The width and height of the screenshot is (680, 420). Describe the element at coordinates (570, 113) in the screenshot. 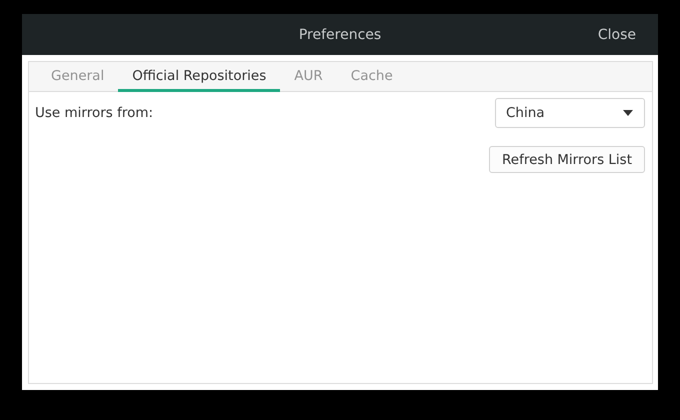

I see `country-dropdown: China` at that location.